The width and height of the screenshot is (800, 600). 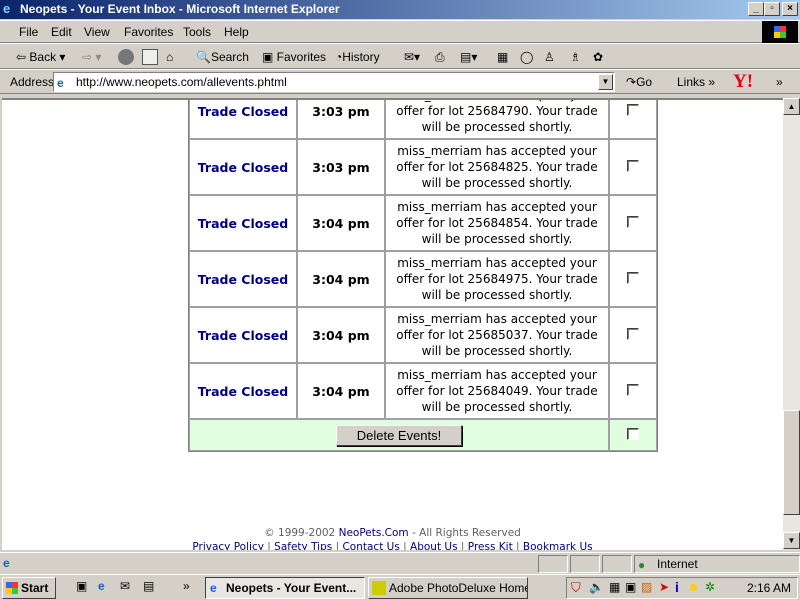 I want to click on ie-icon: e, so click(x=7, y=8).